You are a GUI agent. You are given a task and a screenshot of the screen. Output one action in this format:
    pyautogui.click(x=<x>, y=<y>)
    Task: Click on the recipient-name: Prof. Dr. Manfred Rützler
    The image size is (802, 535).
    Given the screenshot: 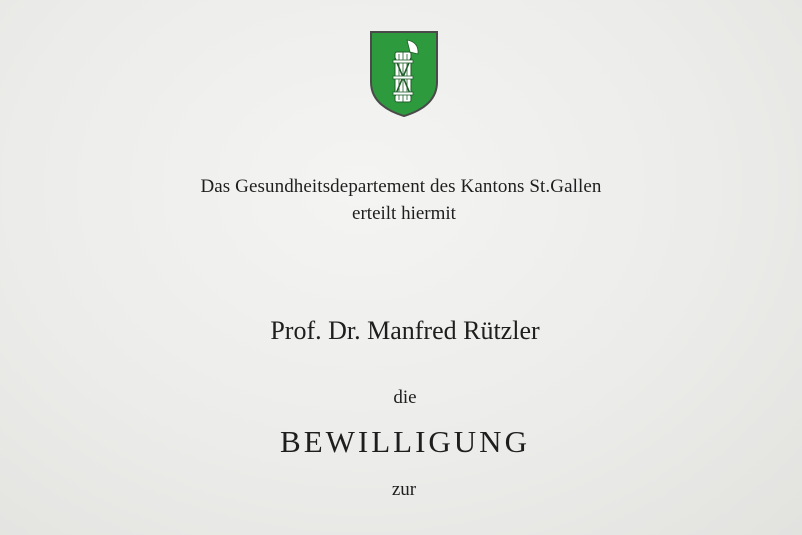 What is the action you would take?
    pyautogui.click(x=405, y=330)
    